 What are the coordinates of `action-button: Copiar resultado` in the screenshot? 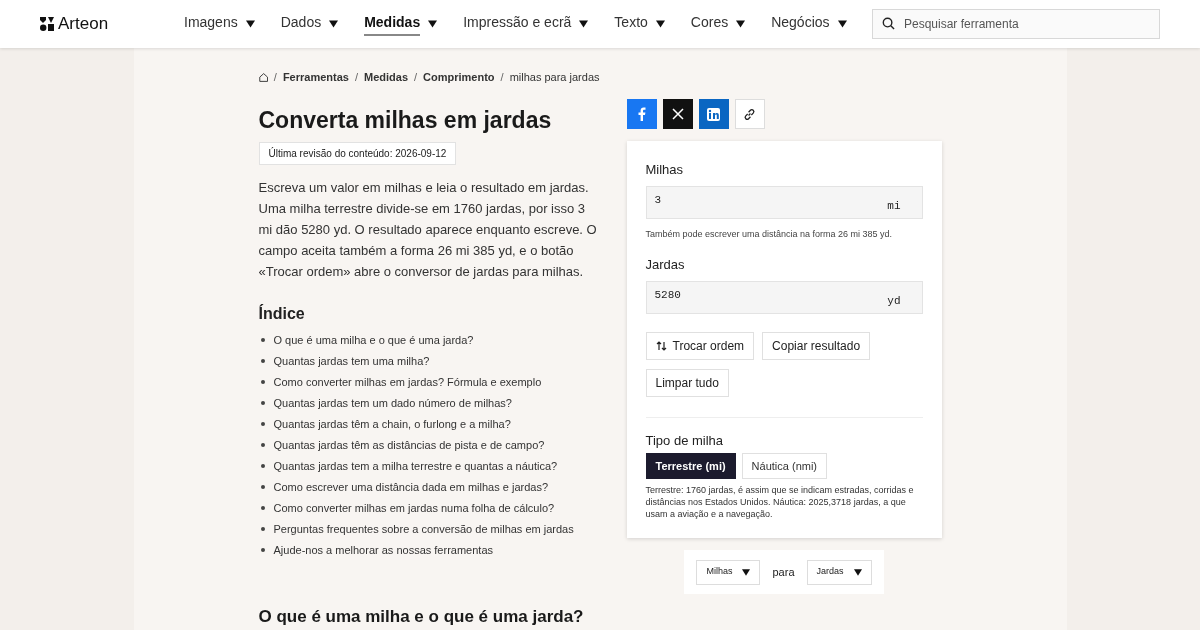 It's located at (816, 345).